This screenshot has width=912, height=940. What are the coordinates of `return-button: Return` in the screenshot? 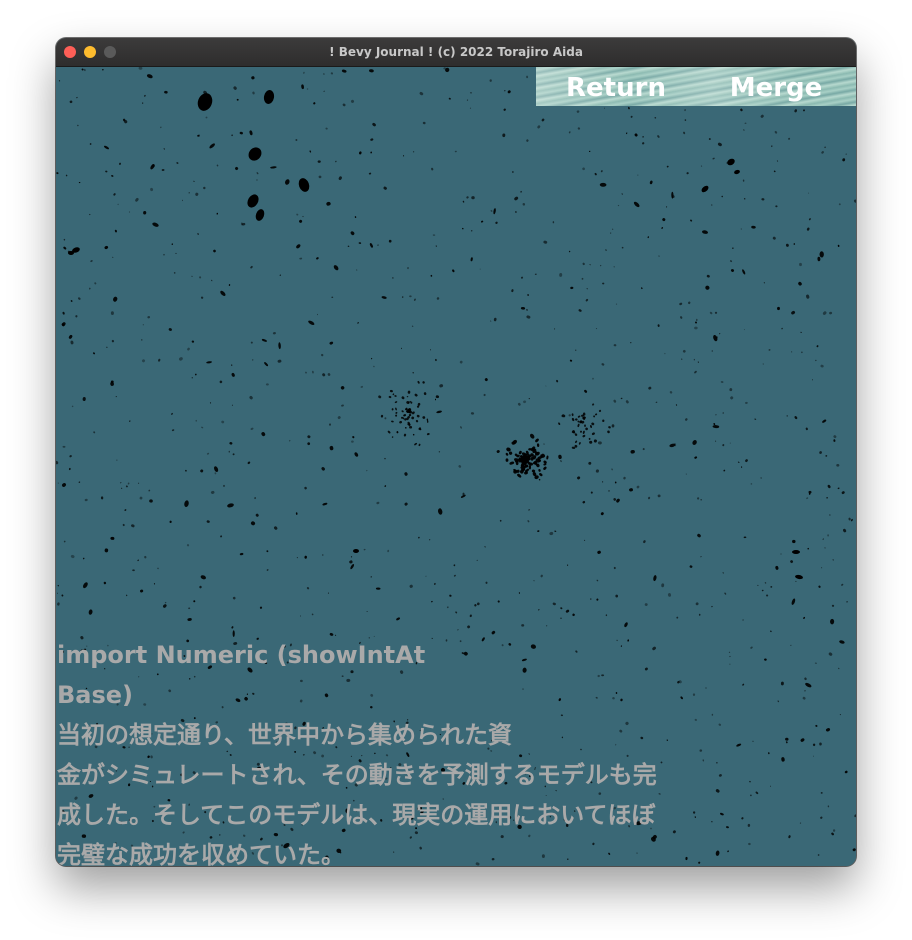 It's located at (616, 86).